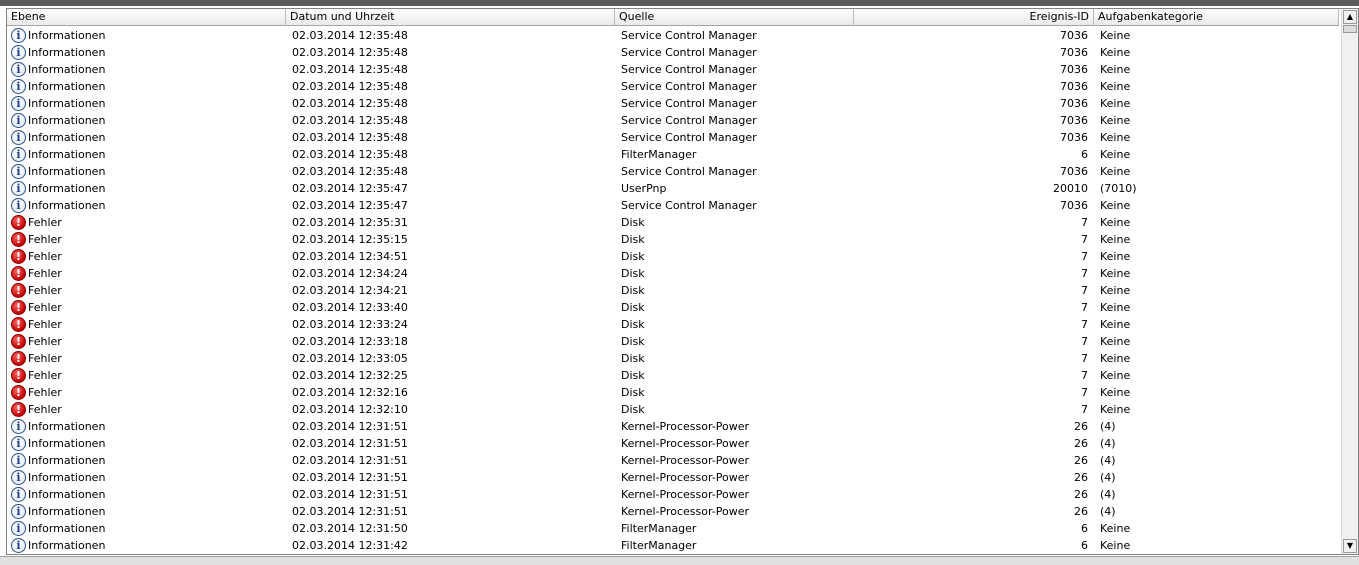 The height and width of the screenshot is (565, 1359). Describe the element at coordinates (673, 324) in the screenshot. I see `table-row: ! Fehler 02.03.2014 12:33:24 Disk 7 Keine` at that location.